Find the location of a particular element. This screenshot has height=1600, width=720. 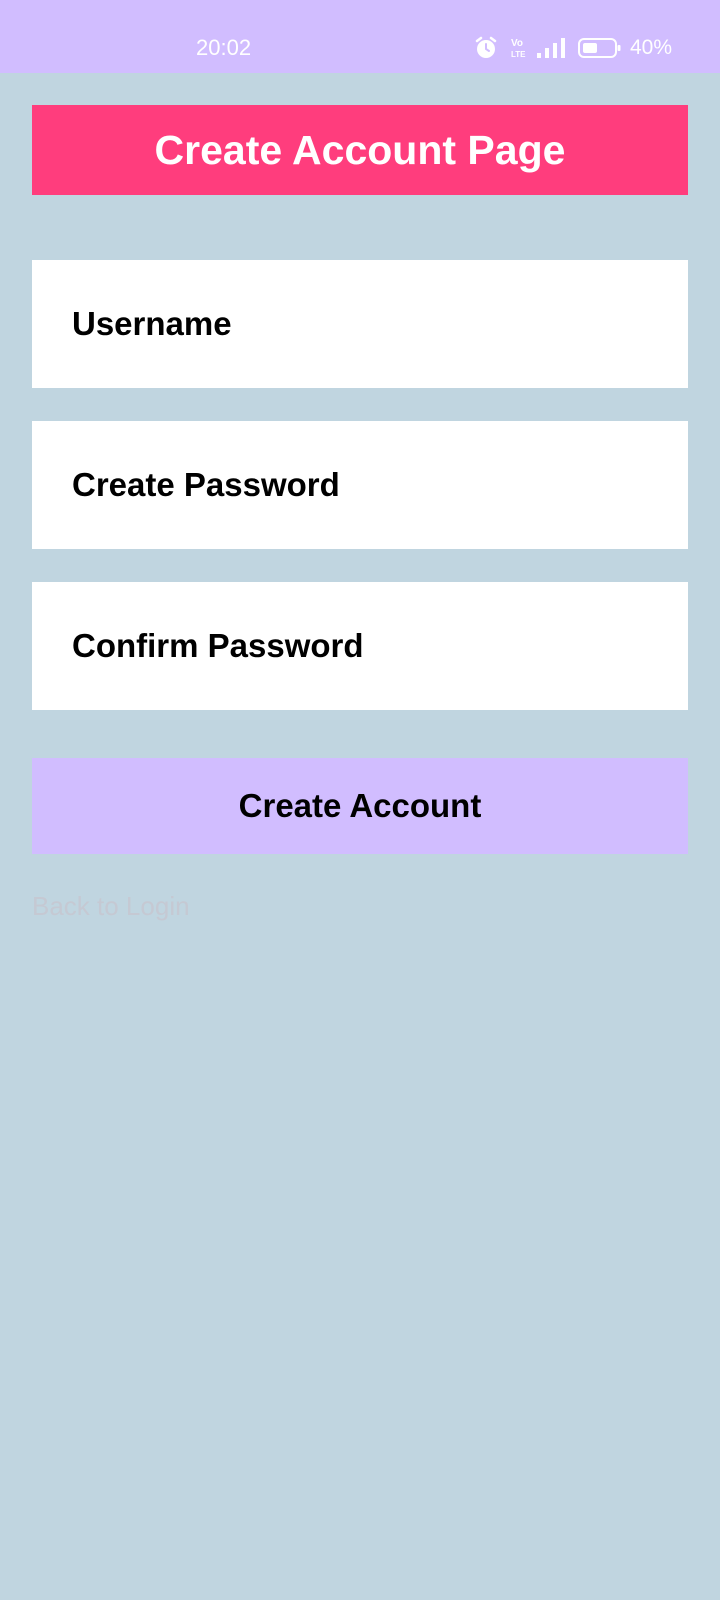

status-time: 20:02 is located at coordinates (224, 47).